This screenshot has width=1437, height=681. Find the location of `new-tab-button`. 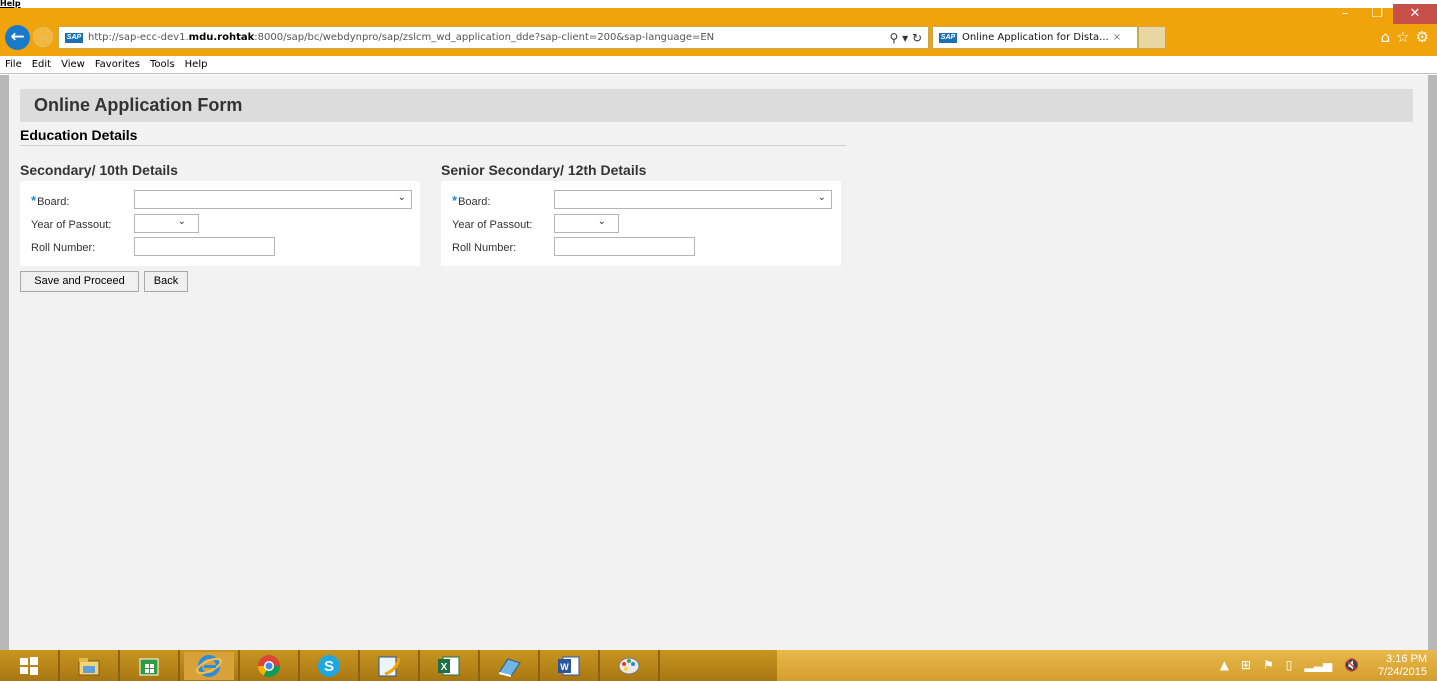

new-tab-button is located at coordinates (1152, 37).